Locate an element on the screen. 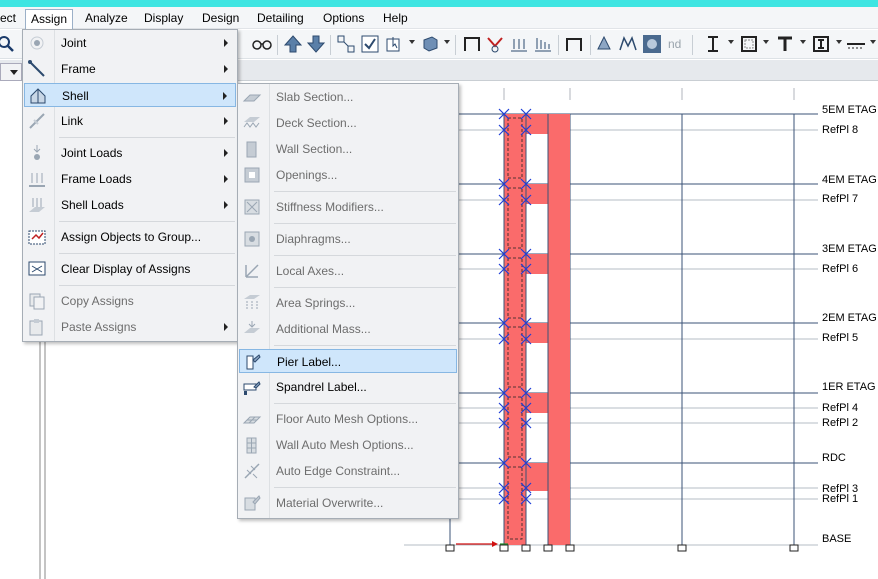 This screenshot has height=579, width=878. slab-icon is located at coordinates (252, 97).